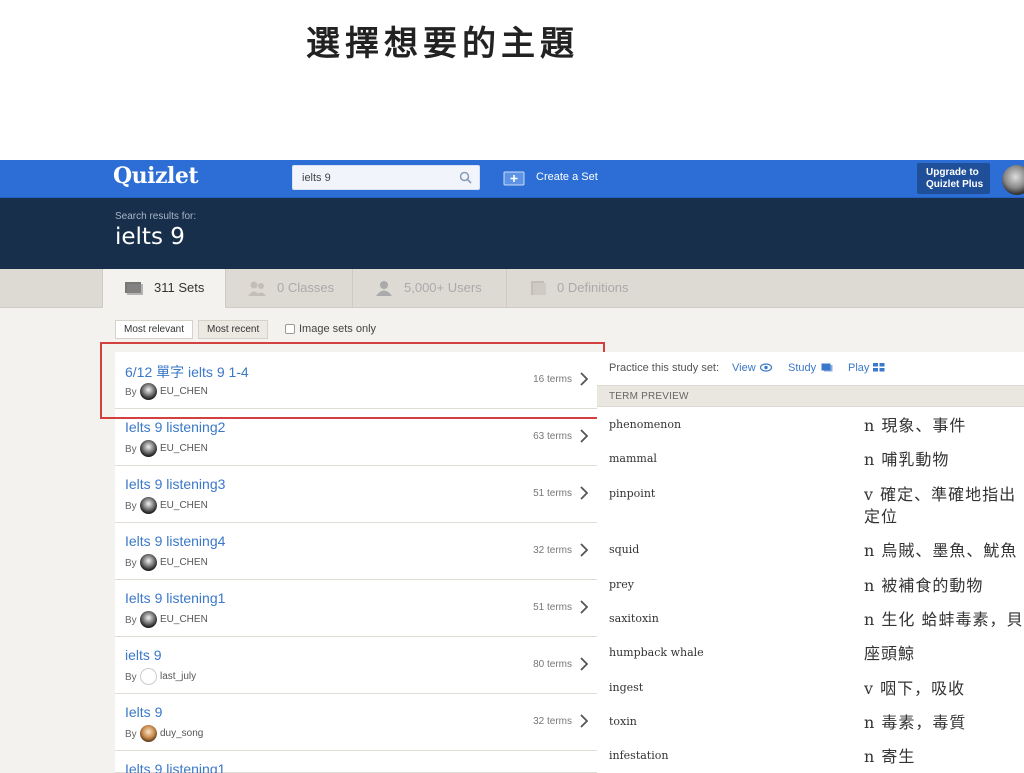 Image resolution: width=1024 pixels, height=773 pixels. Describe the element at coordinates (154, 329) in the screenshot. I see `sort-most-relevant: Most relevant` at that location.